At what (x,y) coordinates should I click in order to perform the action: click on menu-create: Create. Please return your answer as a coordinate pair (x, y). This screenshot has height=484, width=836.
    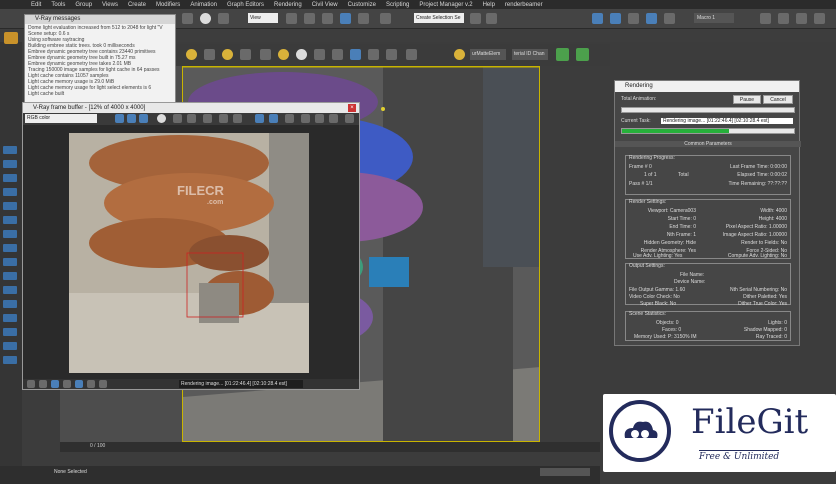
    Looking at the image, I should click on (137, 5).